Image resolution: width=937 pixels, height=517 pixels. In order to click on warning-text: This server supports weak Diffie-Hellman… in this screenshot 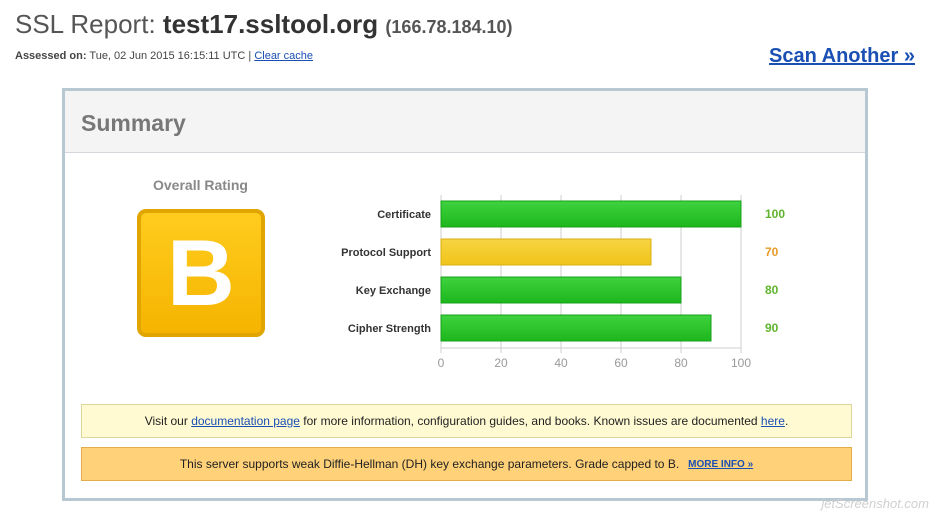, I will do `click(429, 464)`.